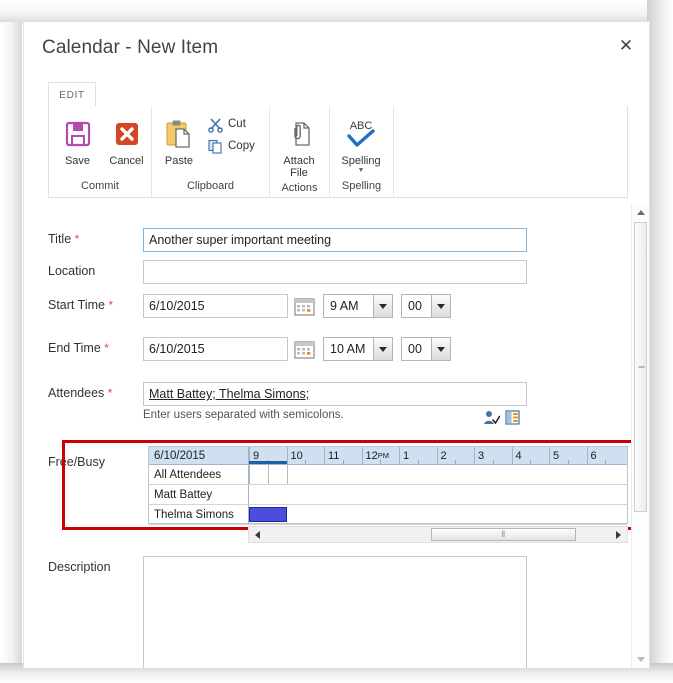 The width and height of the screenshot is (673, 683). I want to click on window-shadow-right, so click(660, 341).